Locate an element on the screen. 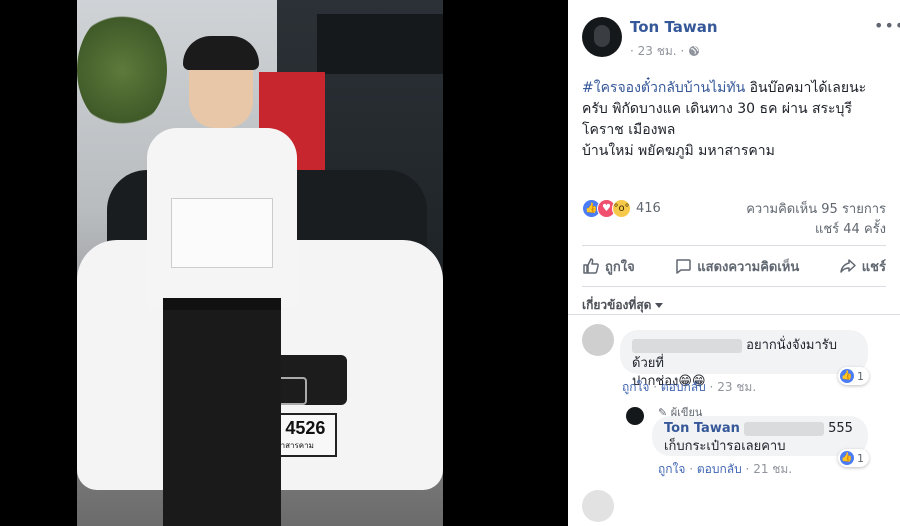 This screenshot has width=900, height=526. tree is located at coordinates (122, 70).